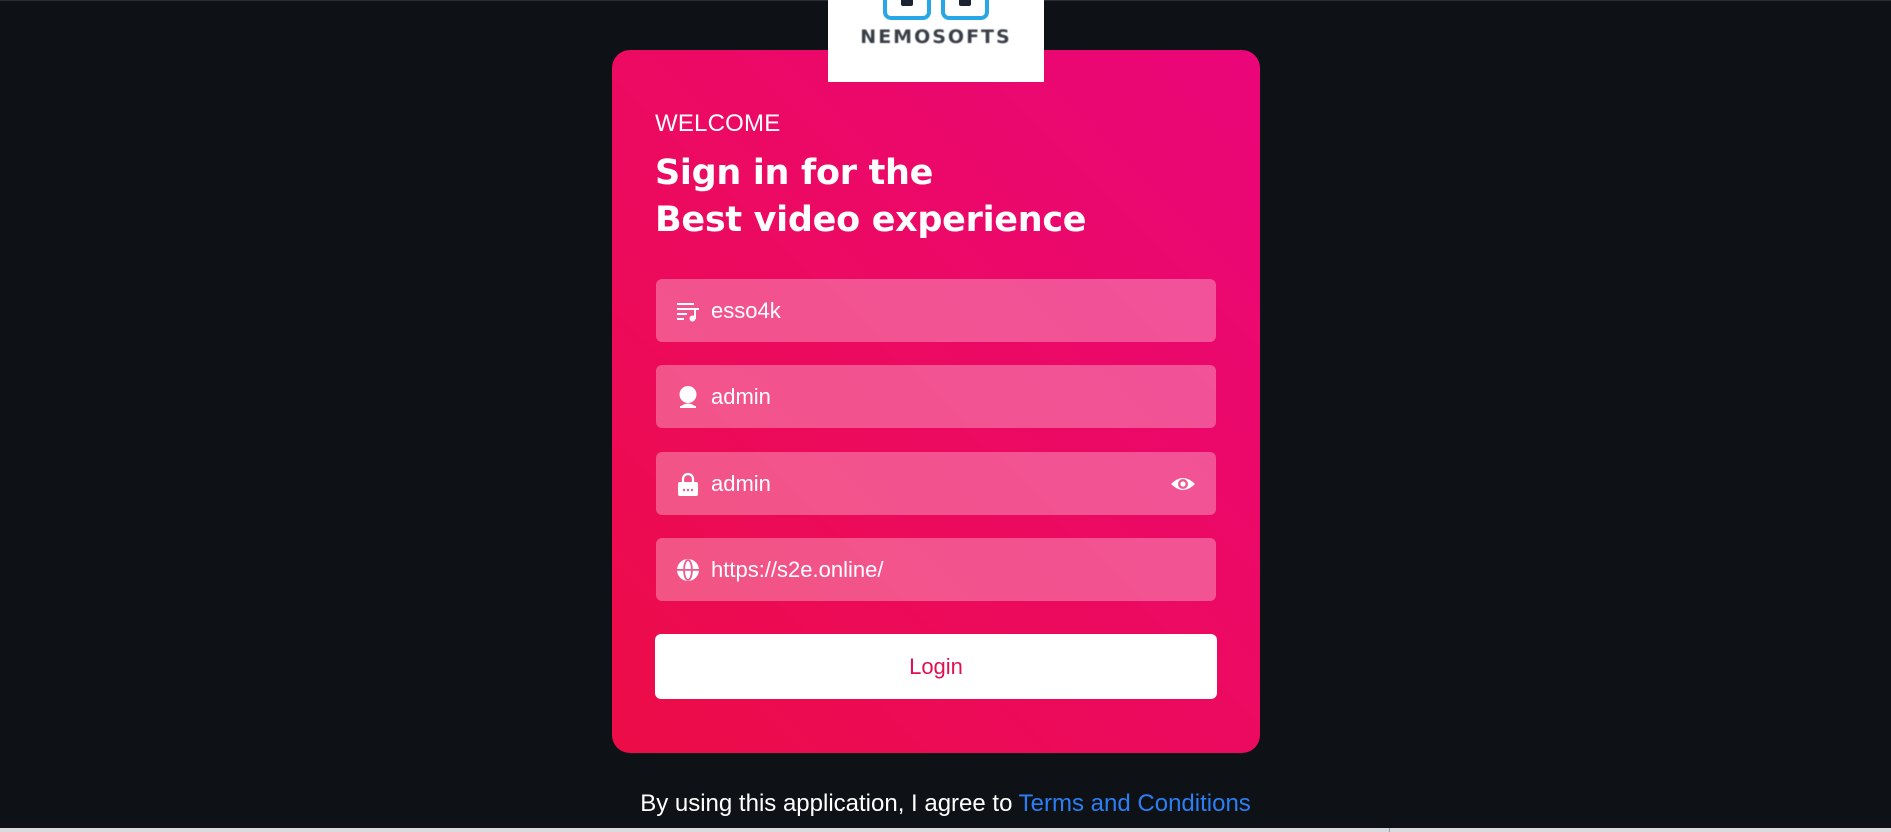 The height and width of the screenshot is (832, 1891). Describe the element at coordinates (1135, 803) in the screenshot. I see `terms-link: Terms and Conditions` at that location.